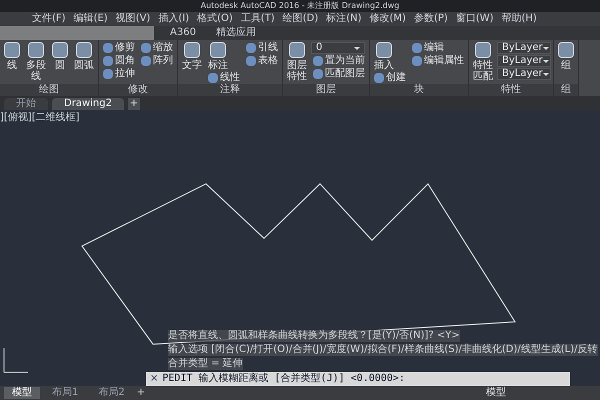  What do you see at coordinates (36, 62) in the screenshot?
I see `ribbon-tool-button: 多段线` at bounding box center [36, 62].